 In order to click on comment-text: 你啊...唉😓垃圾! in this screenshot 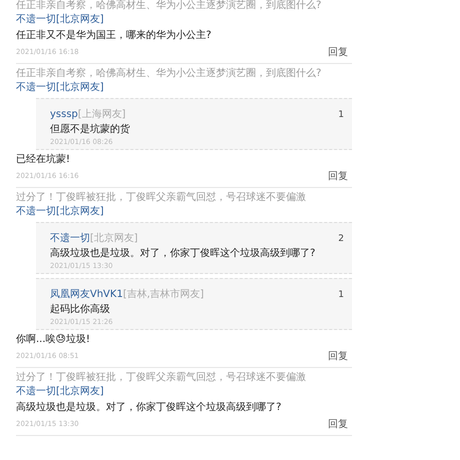, I will do `click(53, 339)`.